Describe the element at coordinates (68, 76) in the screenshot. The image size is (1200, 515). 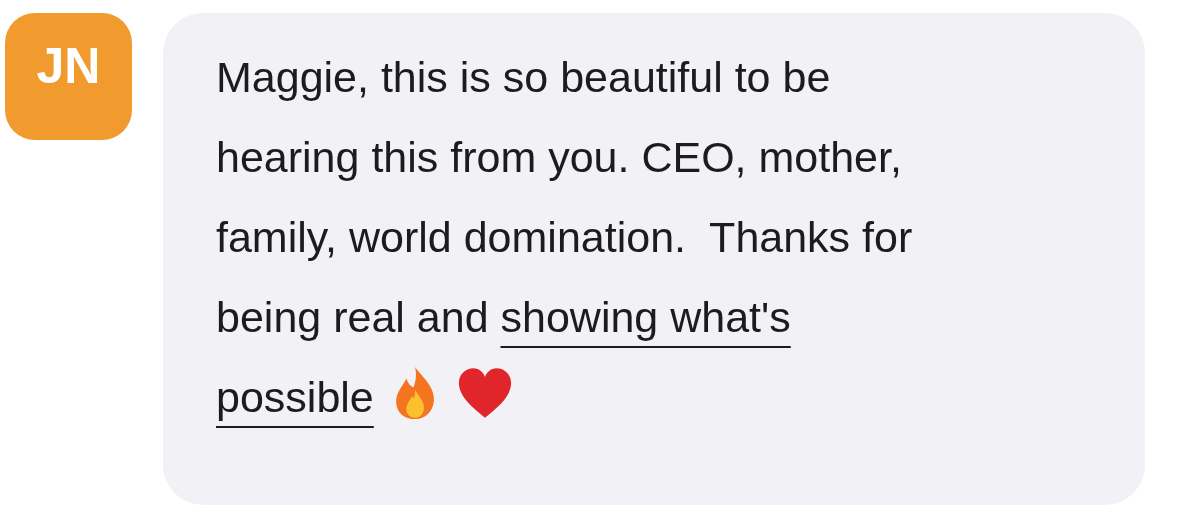
I see `avatar: JN` at that location.